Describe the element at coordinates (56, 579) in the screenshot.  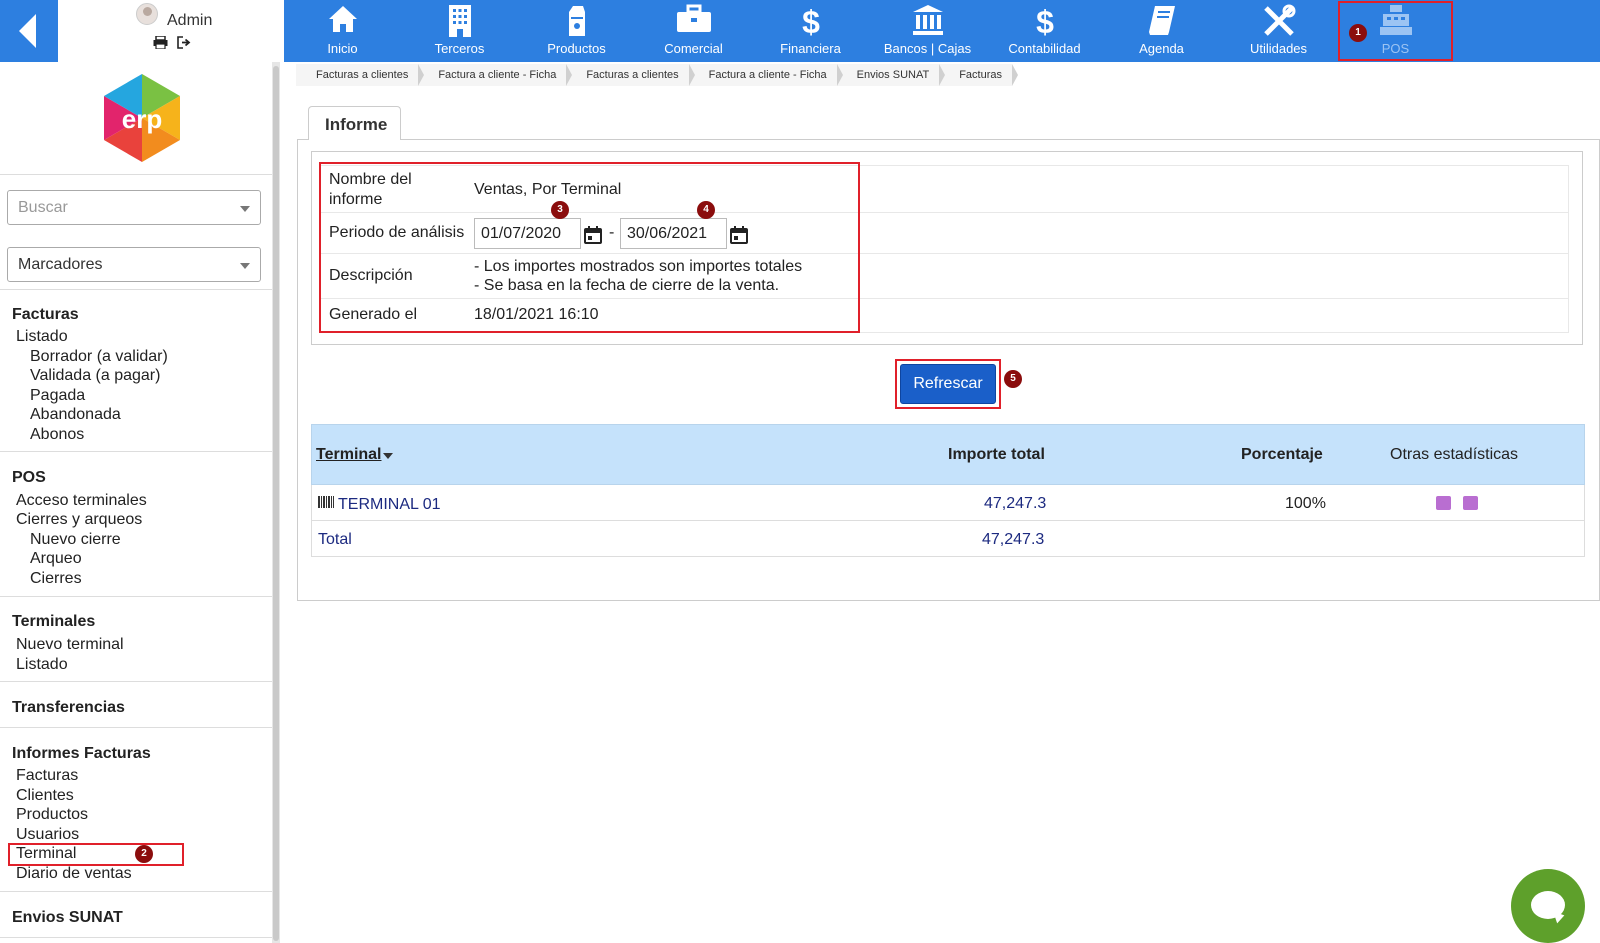
I see `sidebar-item-cierres: Cierres` at that location.